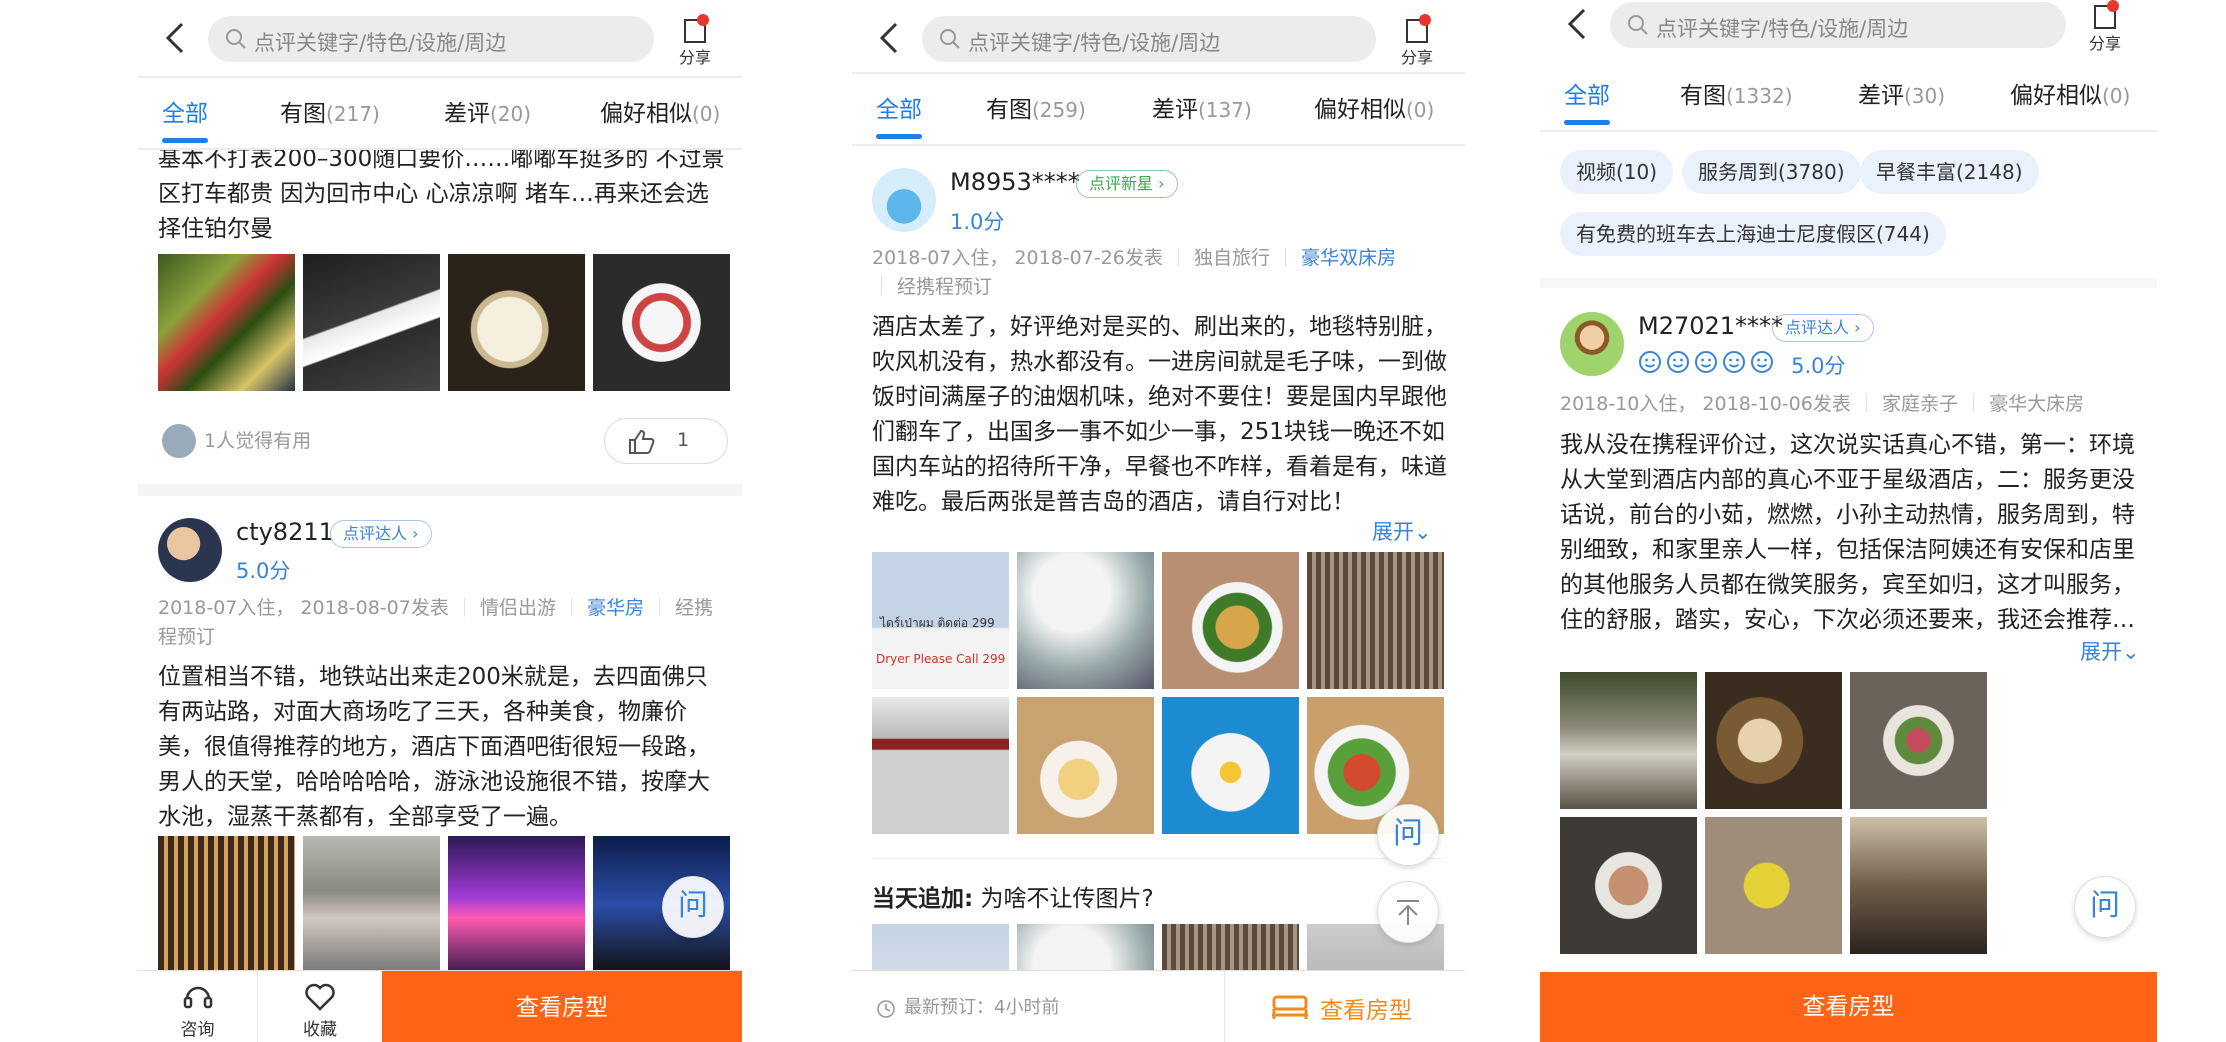 This screenshot has width=2226, height=1042. What do you see at coordinates (258, 441) in the screenshot?
I see `helpful-count: 1人觉得有用` at bounding box center [258, 441].